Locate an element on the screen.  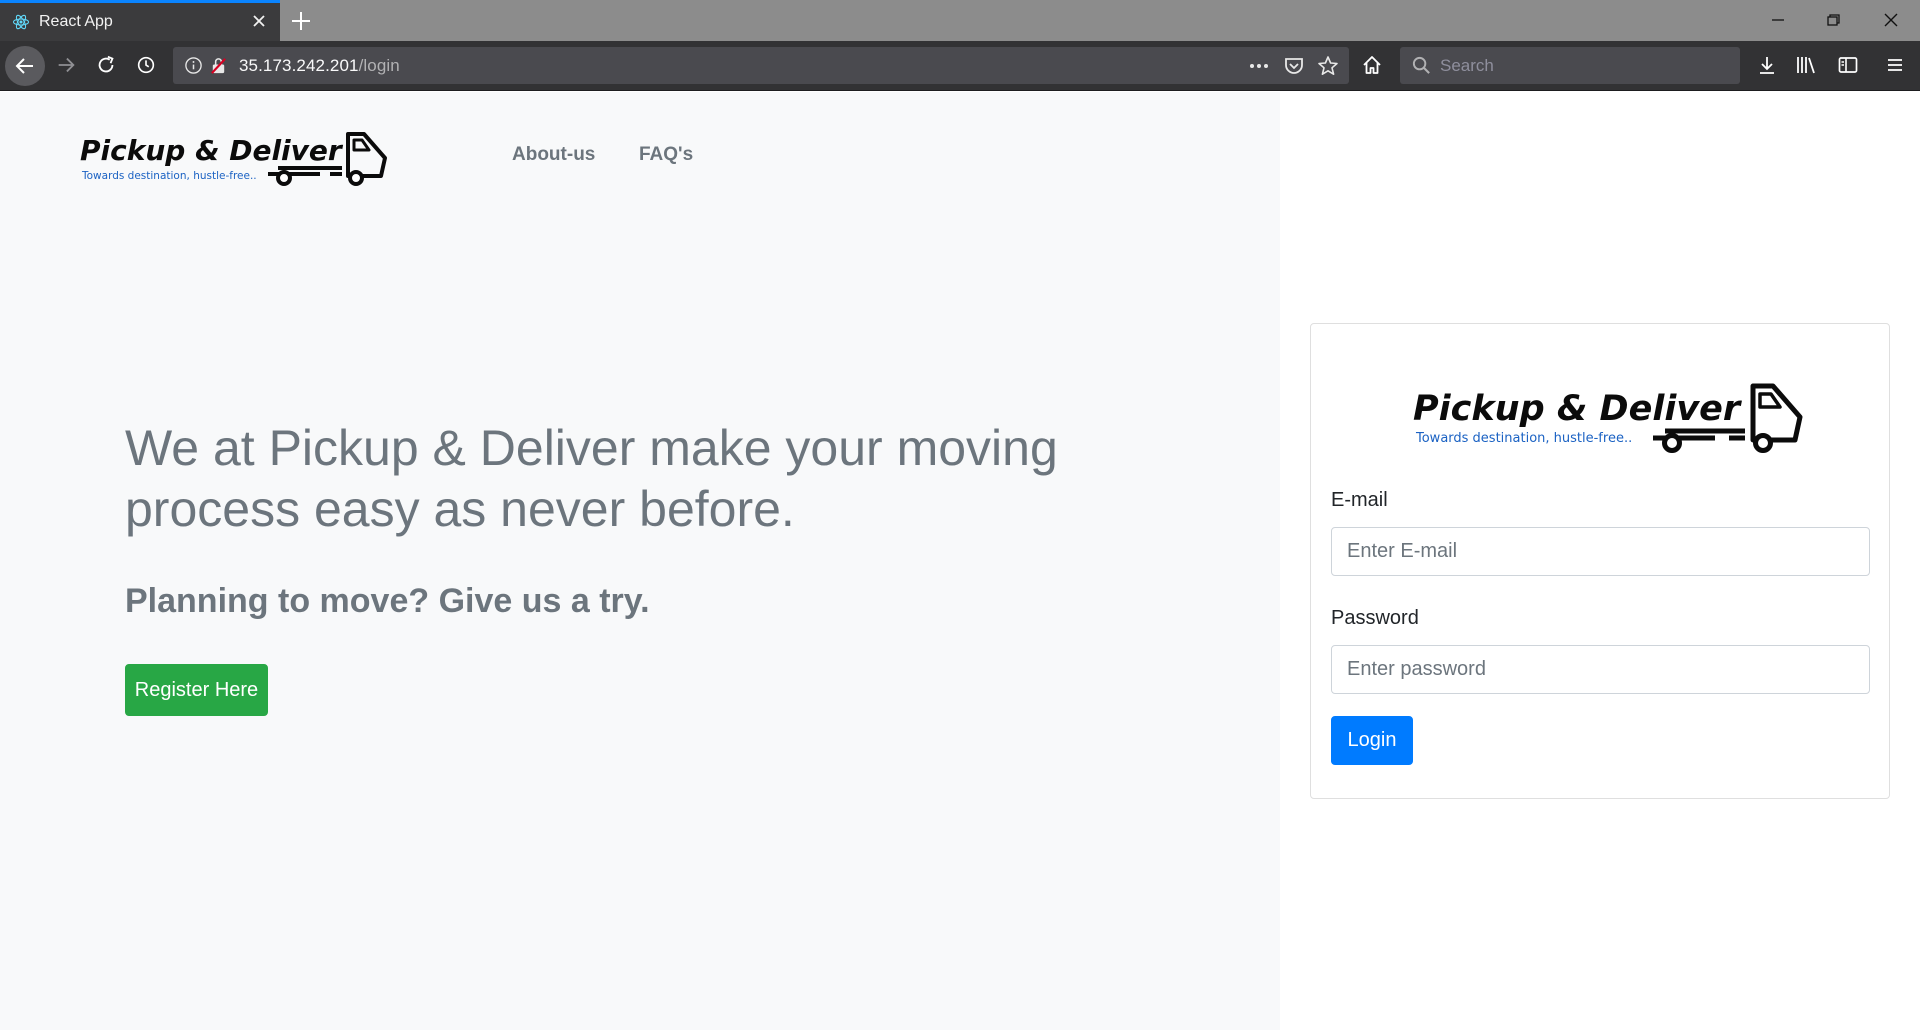
url-text: 35.173.242.201/login is located at coordinates (319, 66).